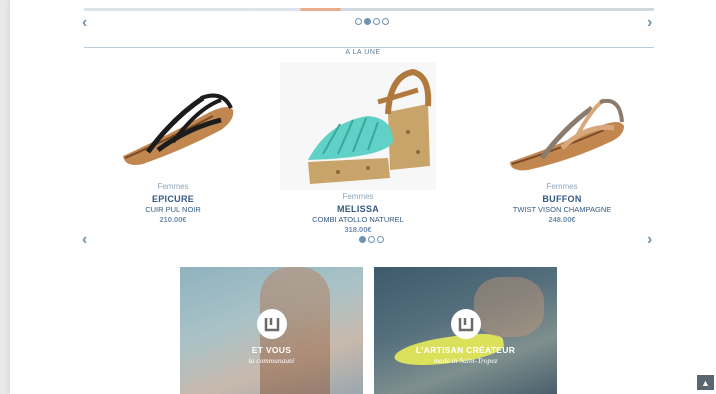 The height and width of the screenshot is (394, 716). Describe the element at coordinates (372, 21) in the screenshot. I see `top-carousel-dots` at that location.